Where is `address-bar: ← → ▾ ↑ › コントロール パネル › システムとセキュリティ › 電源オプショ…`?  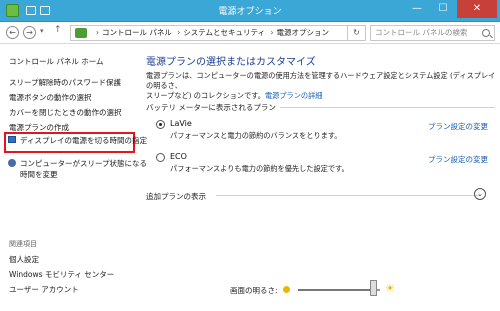 address-bar: ← → ▾ ↑ › コントロール パネル › システムとセキュリティ › 電源オプショ… is located at coordinates (250, 33).